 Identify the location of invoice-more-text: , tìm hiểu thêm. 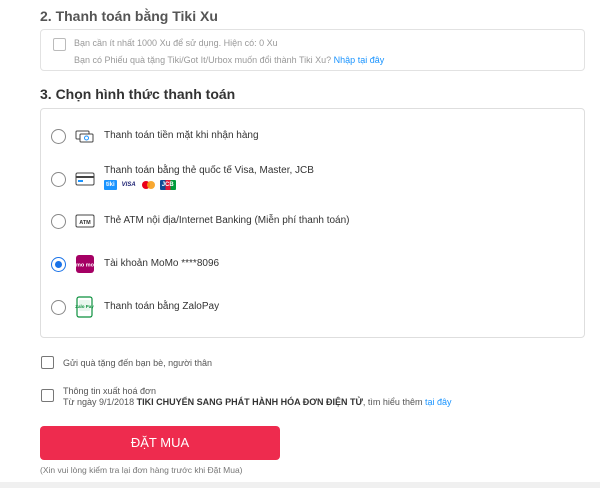
(392, 402).